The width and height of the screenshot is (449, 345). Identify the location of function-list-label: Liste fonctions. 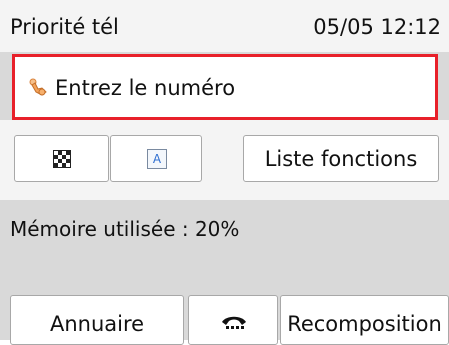
(341, 159).